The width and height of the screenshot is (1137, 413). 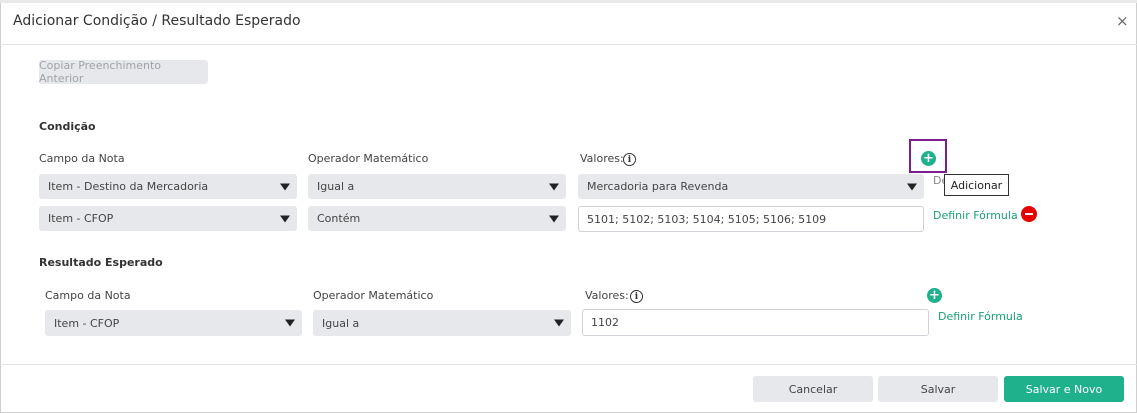 What do you see at coordinates (173, 323) in the screenshot?
I see `result-field-select: Item - CFOP` at bounding box center [173, 323].